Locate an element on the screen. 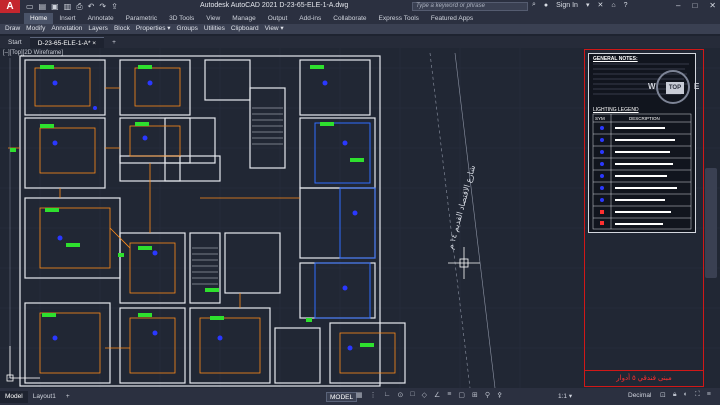 The image size is (720, 405). ribbon-panel: Draw is located at coordinates (12, 29).